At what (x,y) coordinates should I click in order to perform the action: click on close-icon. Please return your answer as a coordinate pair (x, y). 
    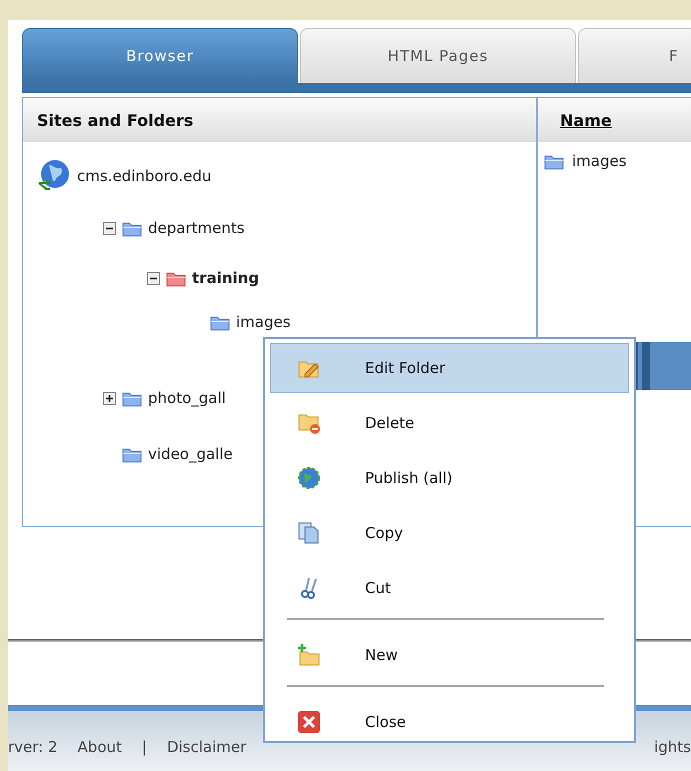
    Looking at the image, I should click on (309, 722).